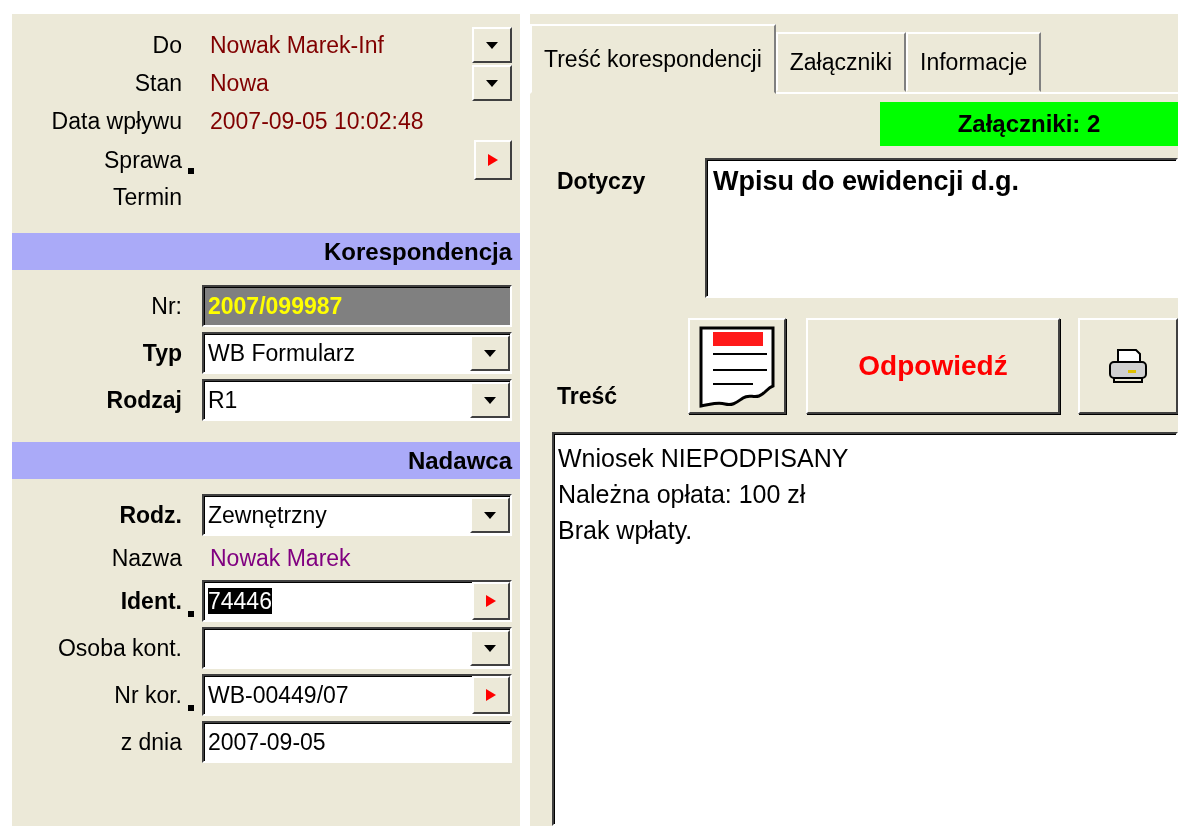  I want to click on field-value: 2007-09-05 10:02:48, so click(316, 121).